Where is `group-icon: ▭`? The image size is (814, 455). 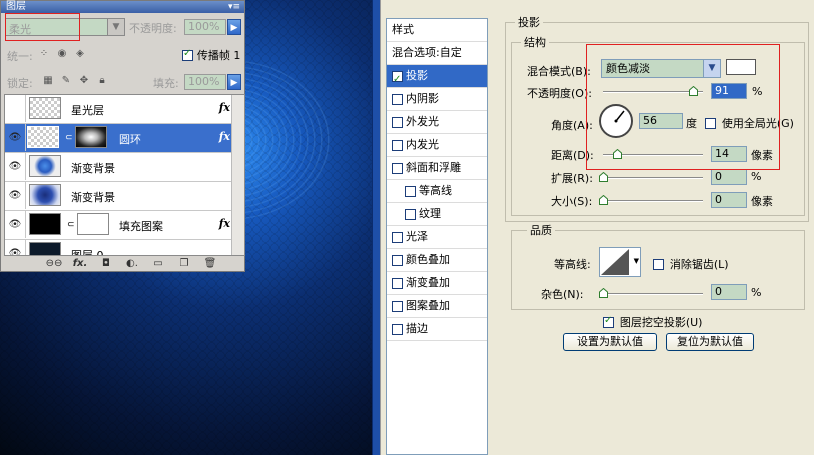
group-icon: ▭ is located at coordinates (158, 263).